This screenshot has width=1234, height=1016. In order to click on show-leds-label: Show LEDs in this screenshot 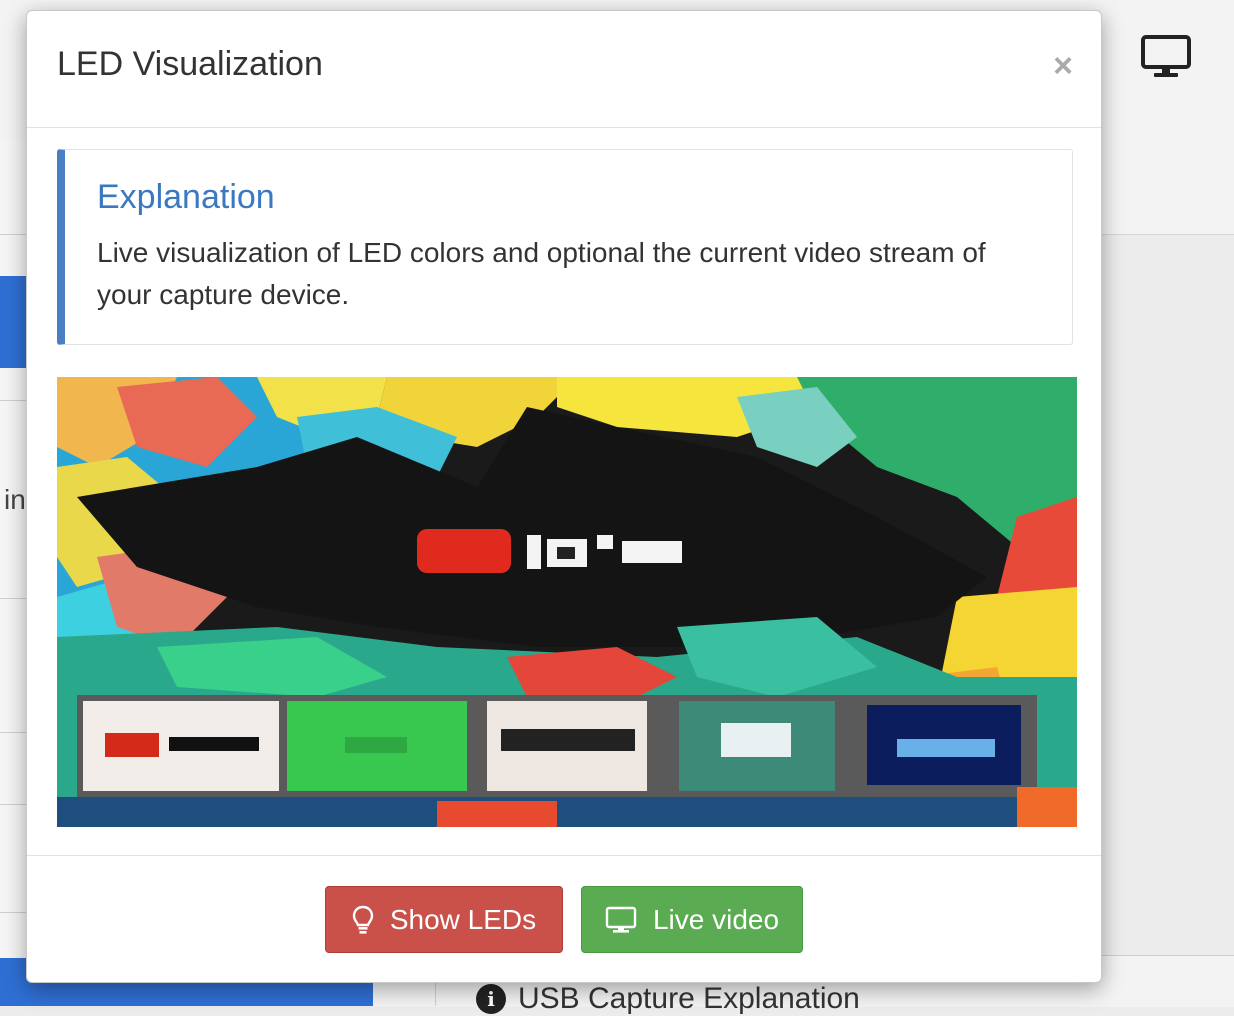, I will do `click(463, 919)`.